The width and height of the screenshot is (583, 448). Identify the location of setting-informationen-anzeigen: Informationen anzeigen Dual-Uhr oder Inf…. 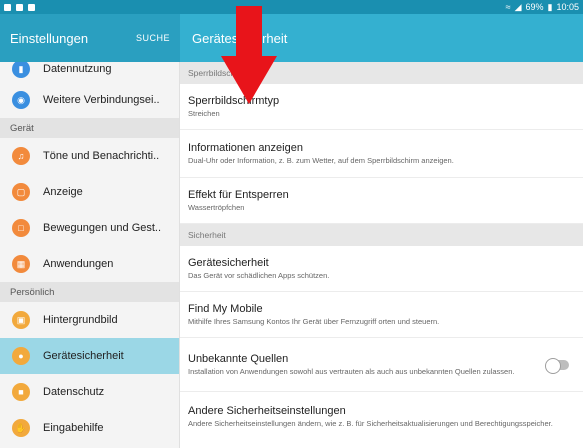
(381, 154).